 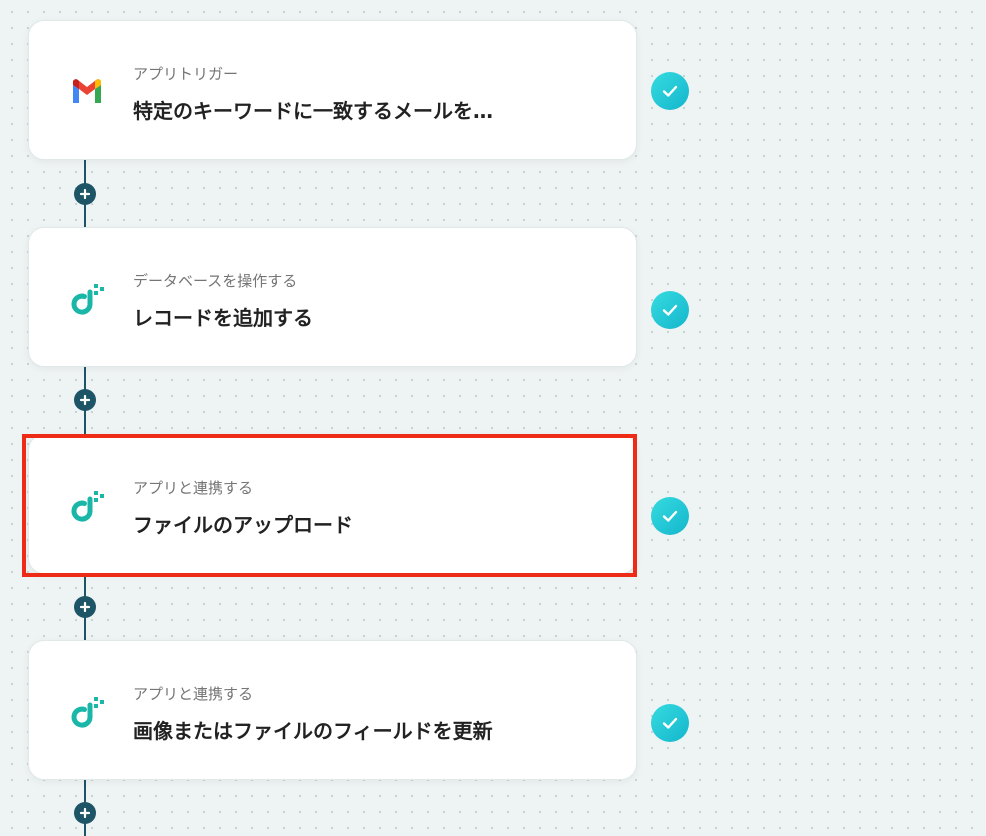 I want to click on step-category-label: アプリトリガー, so click(x=186, y=74).